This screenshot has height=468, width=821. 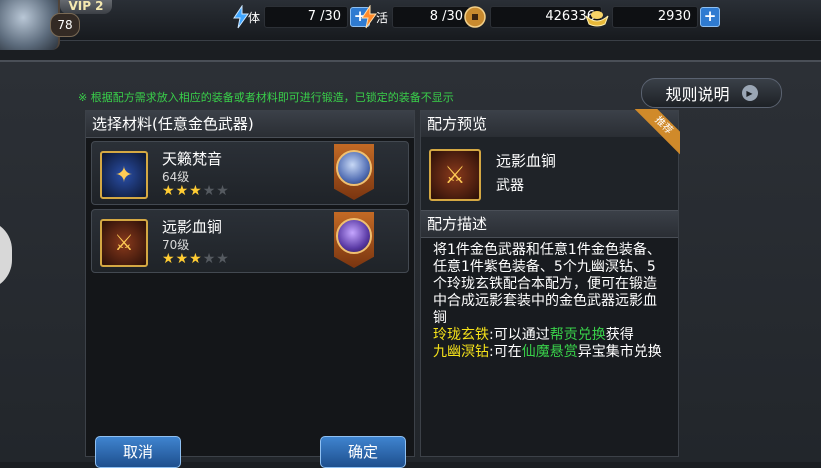 I want to click on desc-text: 获得, so click(x=619, y=335).